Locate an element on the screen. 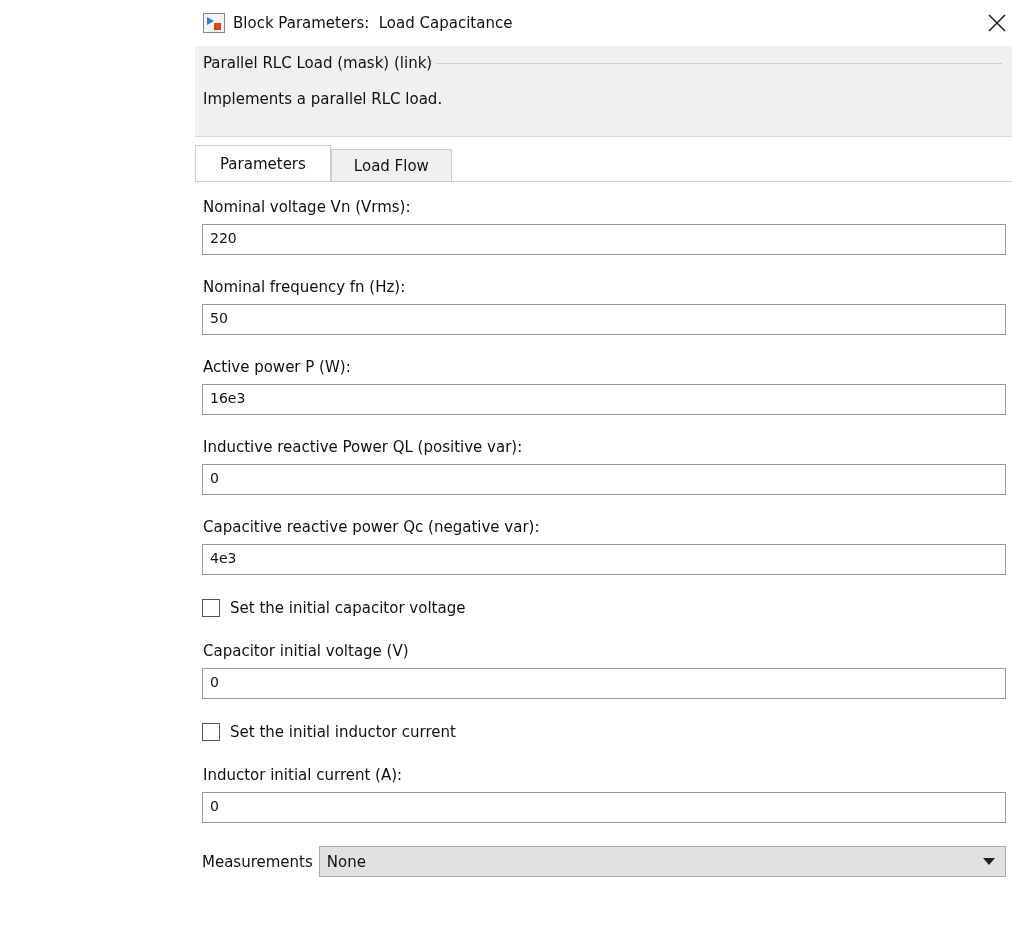 This screenshot has width=1012, height=932. caret-icon is located at coordinates (989, 861).